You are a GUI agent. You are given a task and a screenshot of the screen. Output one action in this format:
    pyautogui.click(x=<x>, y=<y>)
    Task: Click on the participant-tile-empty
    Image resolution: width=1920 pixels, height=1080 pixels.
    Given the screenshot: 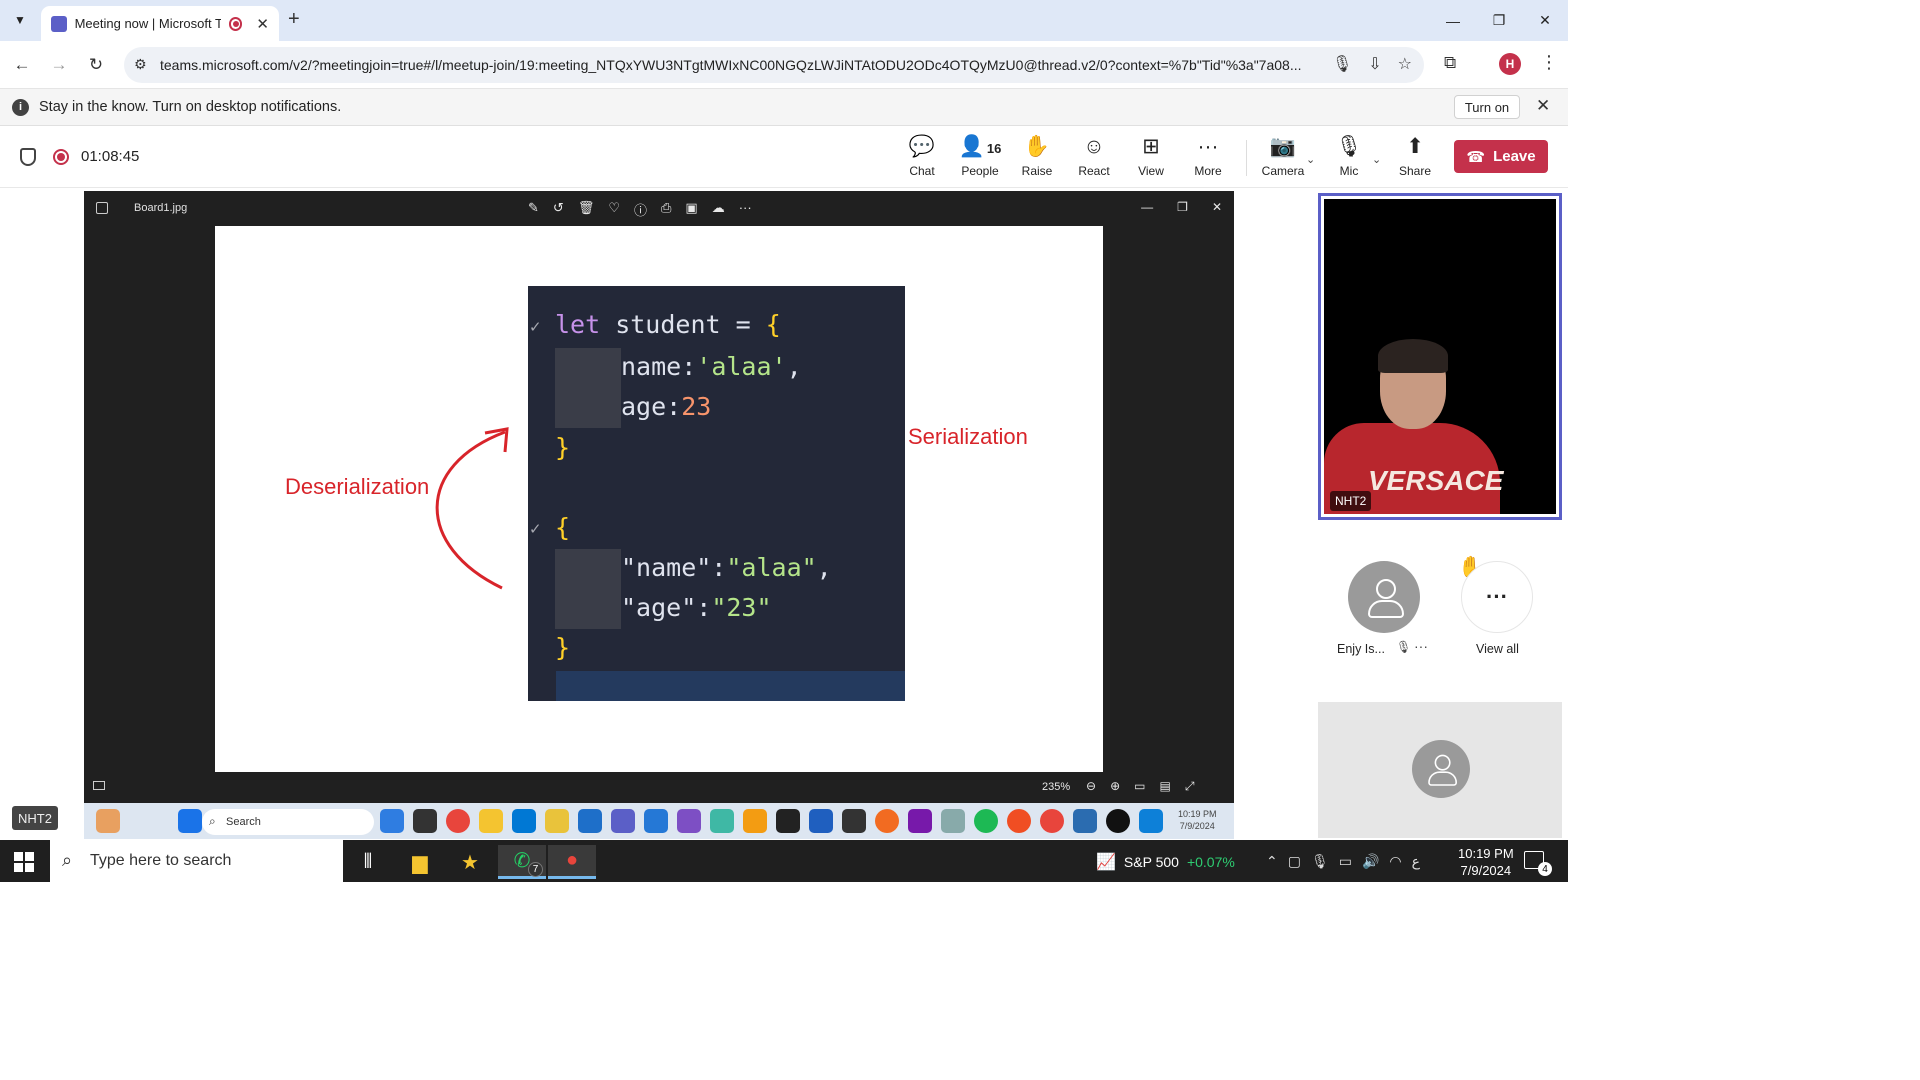 What is the action you would take?
    pyautogui.click(x=1440, y=770)
    